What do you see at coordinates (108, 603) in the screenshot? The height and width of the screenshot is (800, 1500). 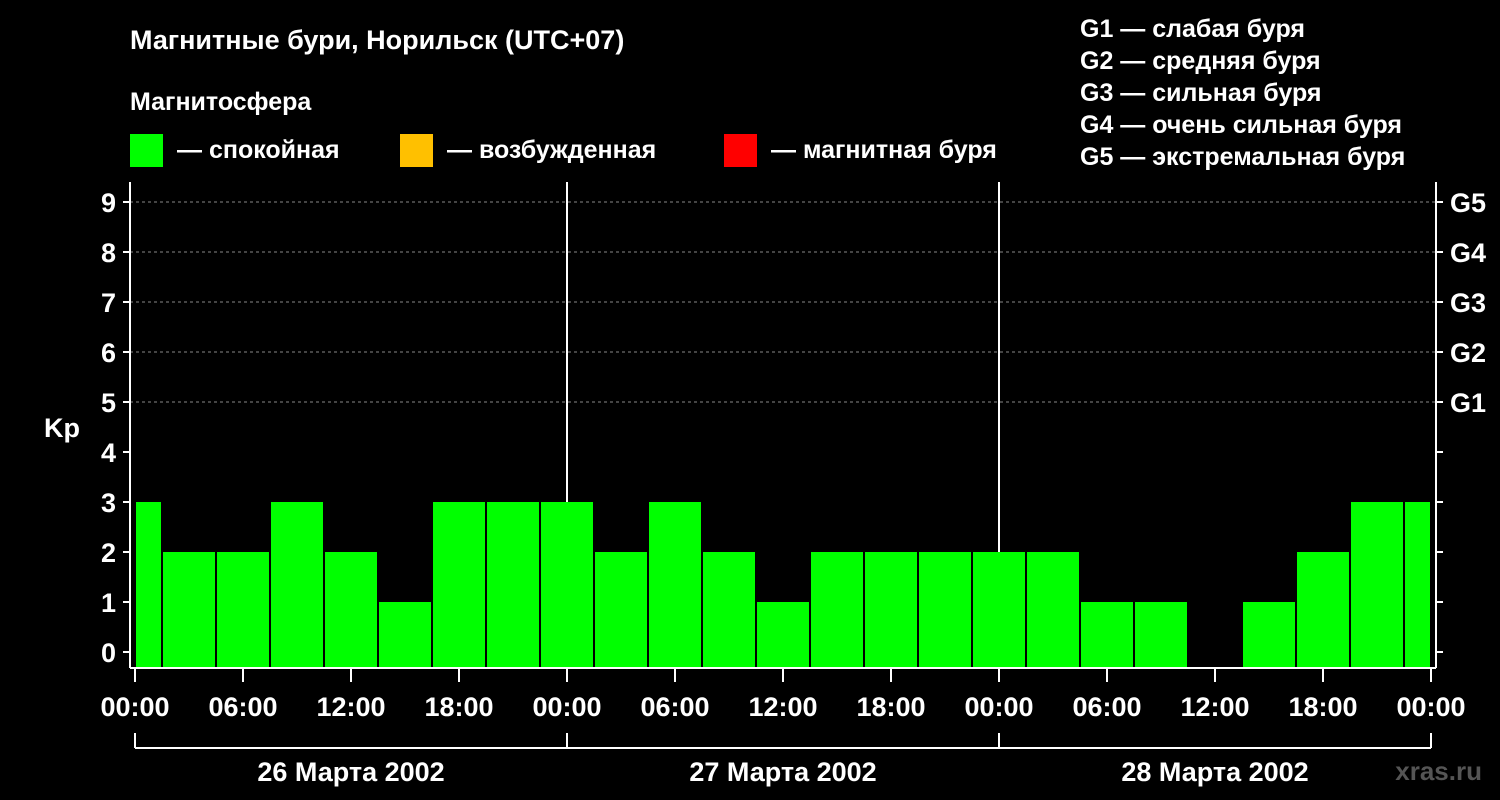 I see `y-tick-label: 1` at bounding box center [108, 603].